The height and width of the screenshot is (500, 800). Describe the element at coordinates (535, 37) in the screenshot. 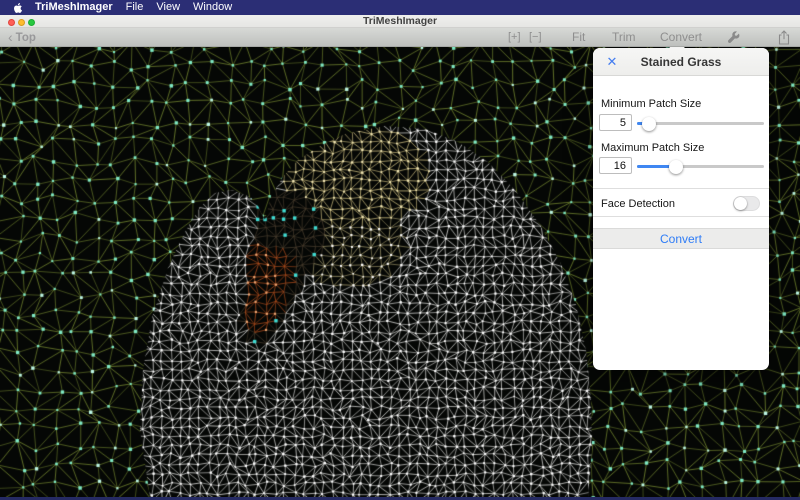

I see `zoom-out-button: [−]` at that location.